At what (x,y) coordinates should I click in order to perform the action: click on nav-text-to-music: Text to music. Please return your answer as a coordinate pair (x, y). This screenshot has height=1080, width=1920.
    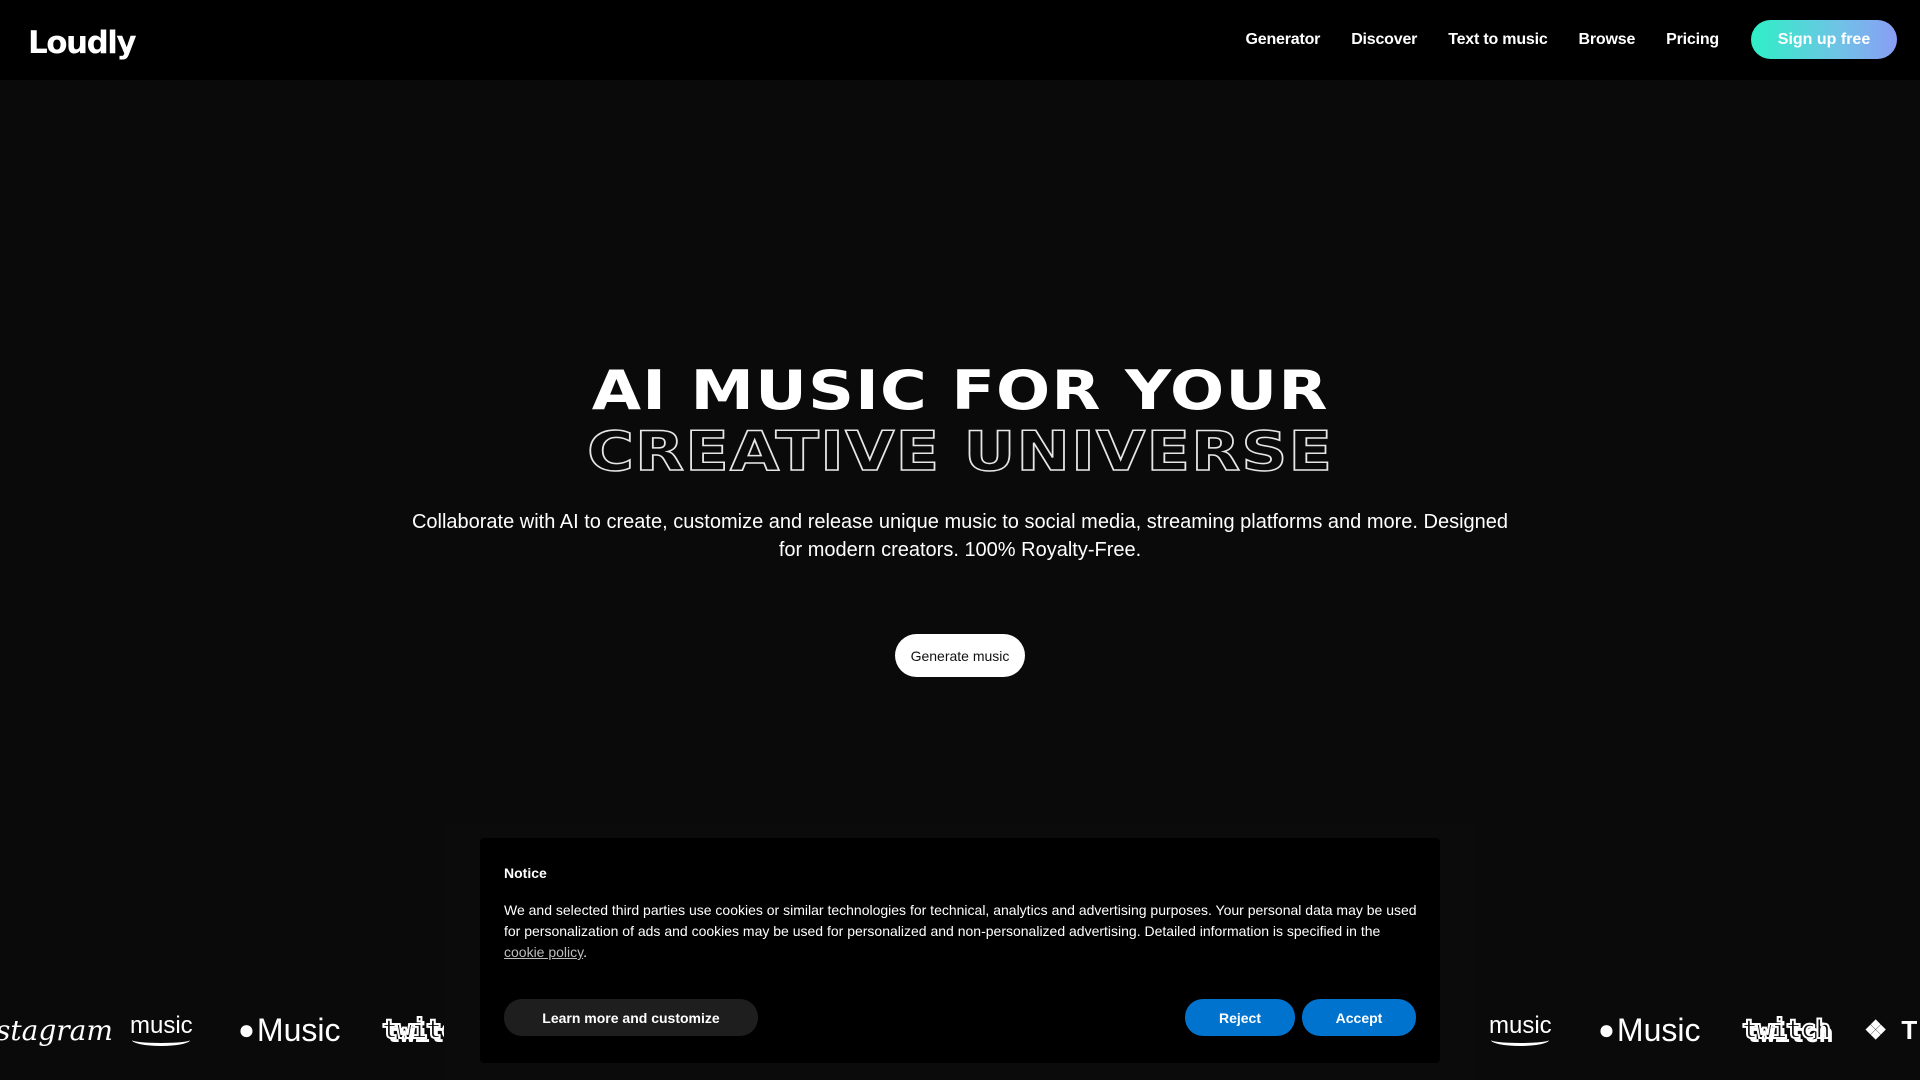
    Looking at the image, I should click on (1498, 40).